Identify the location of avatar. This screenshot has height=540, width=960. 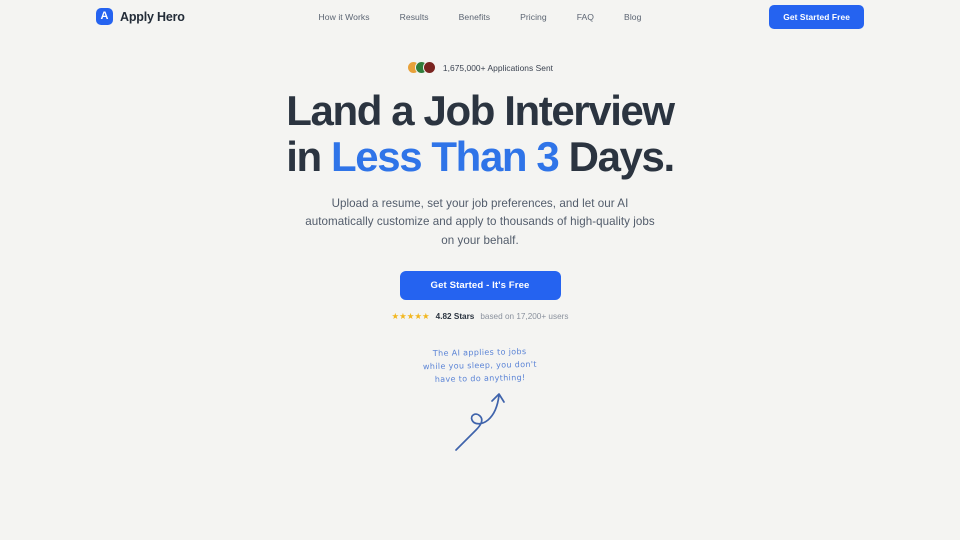
(429, 67).